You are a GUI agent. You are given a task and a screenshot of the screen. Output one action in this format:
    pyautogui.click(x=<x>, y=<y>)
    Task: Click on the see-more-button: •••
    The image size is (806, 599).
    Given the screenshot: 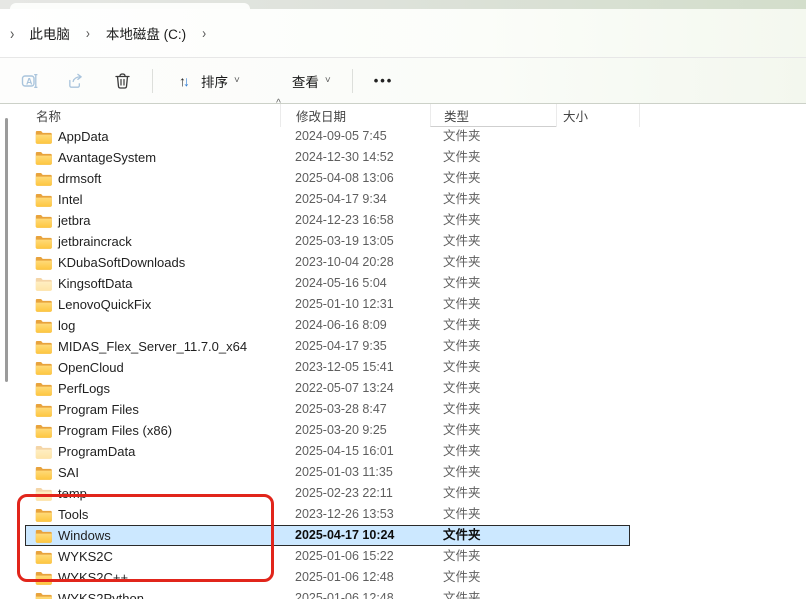 What is the action you would take?
    pyautogui.click(x=384, y=81)
    